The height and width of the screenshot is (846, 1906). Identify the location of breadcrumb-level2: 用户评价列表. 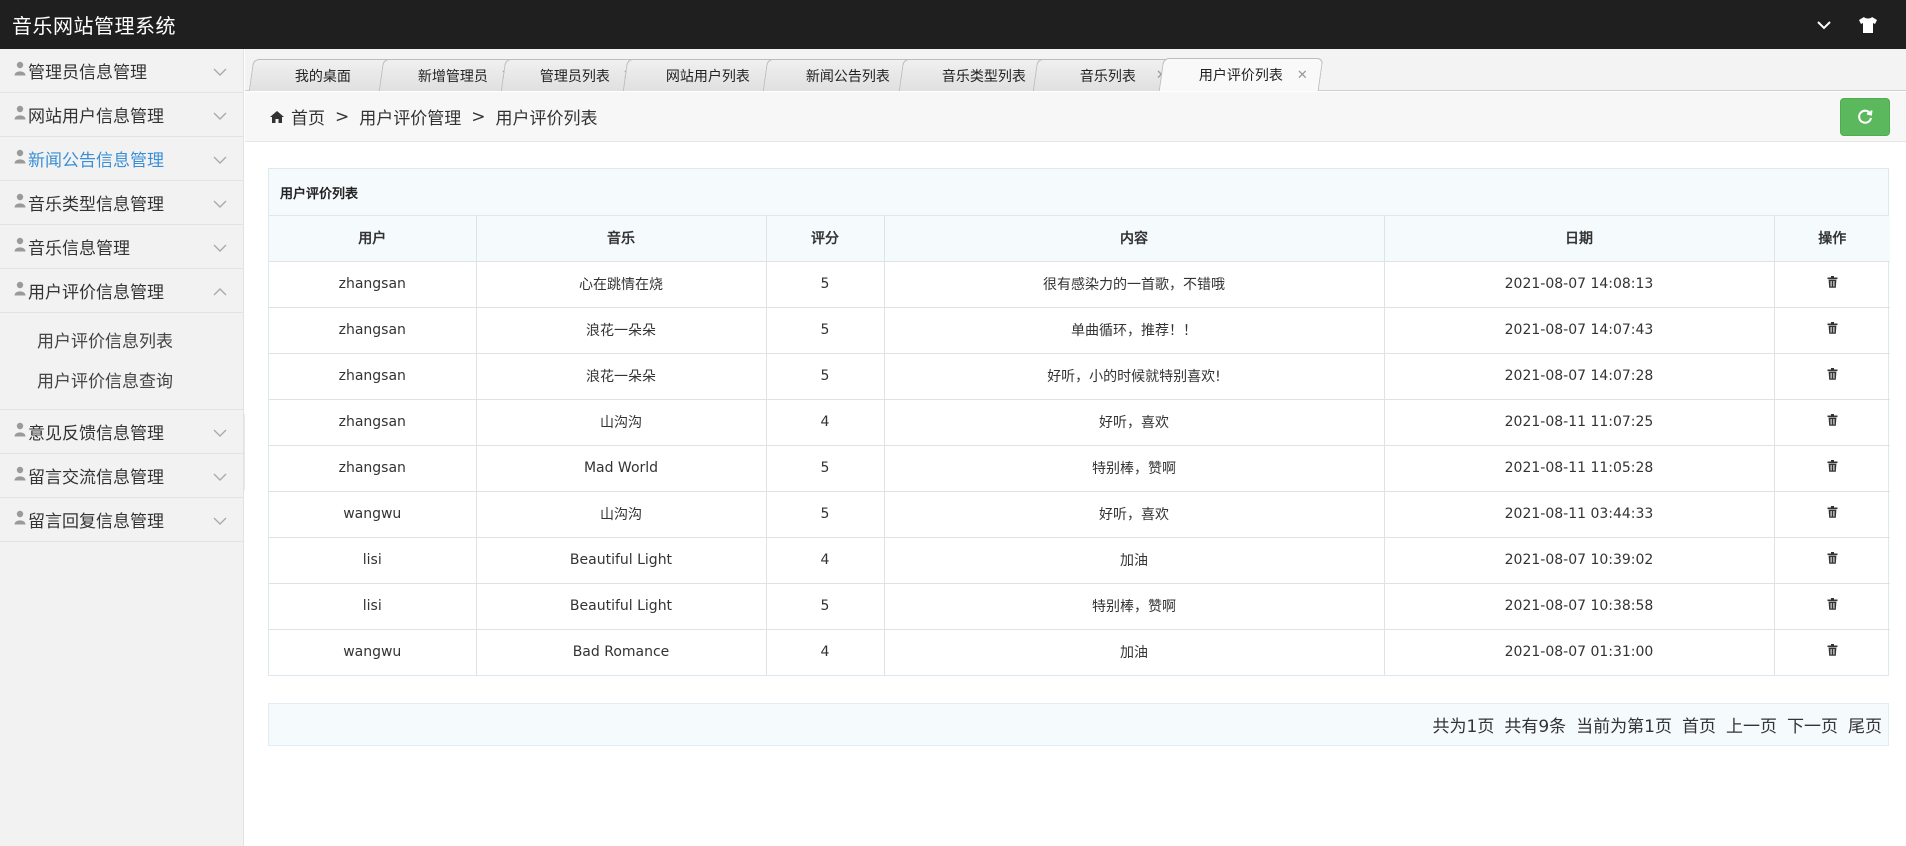
(546, 119).